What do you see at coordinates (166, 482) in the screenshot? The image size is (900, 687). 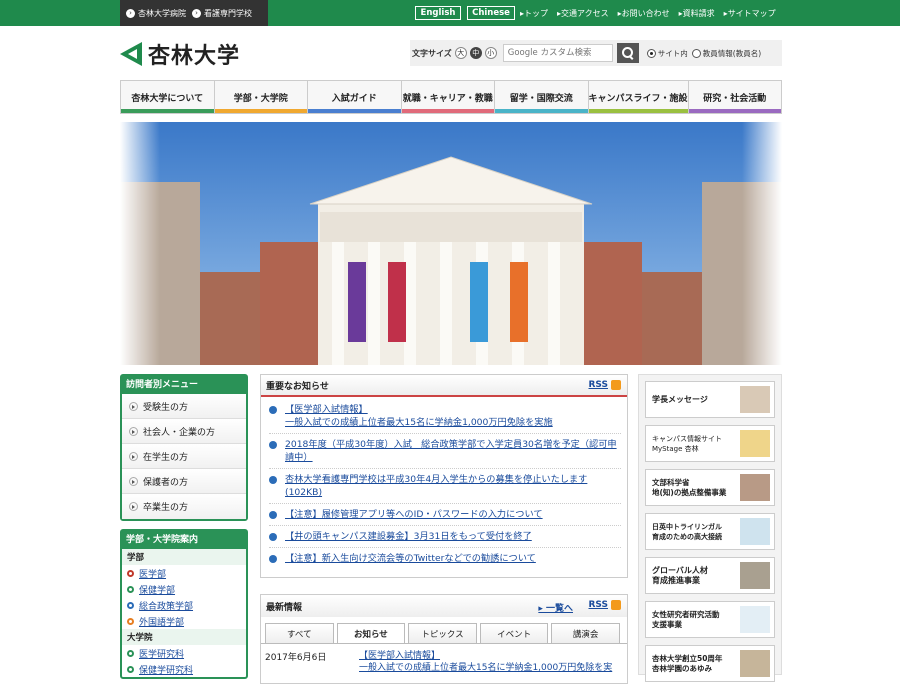 I see `visitor-item-label: 保護者の方` at bounding box center [166, 482].